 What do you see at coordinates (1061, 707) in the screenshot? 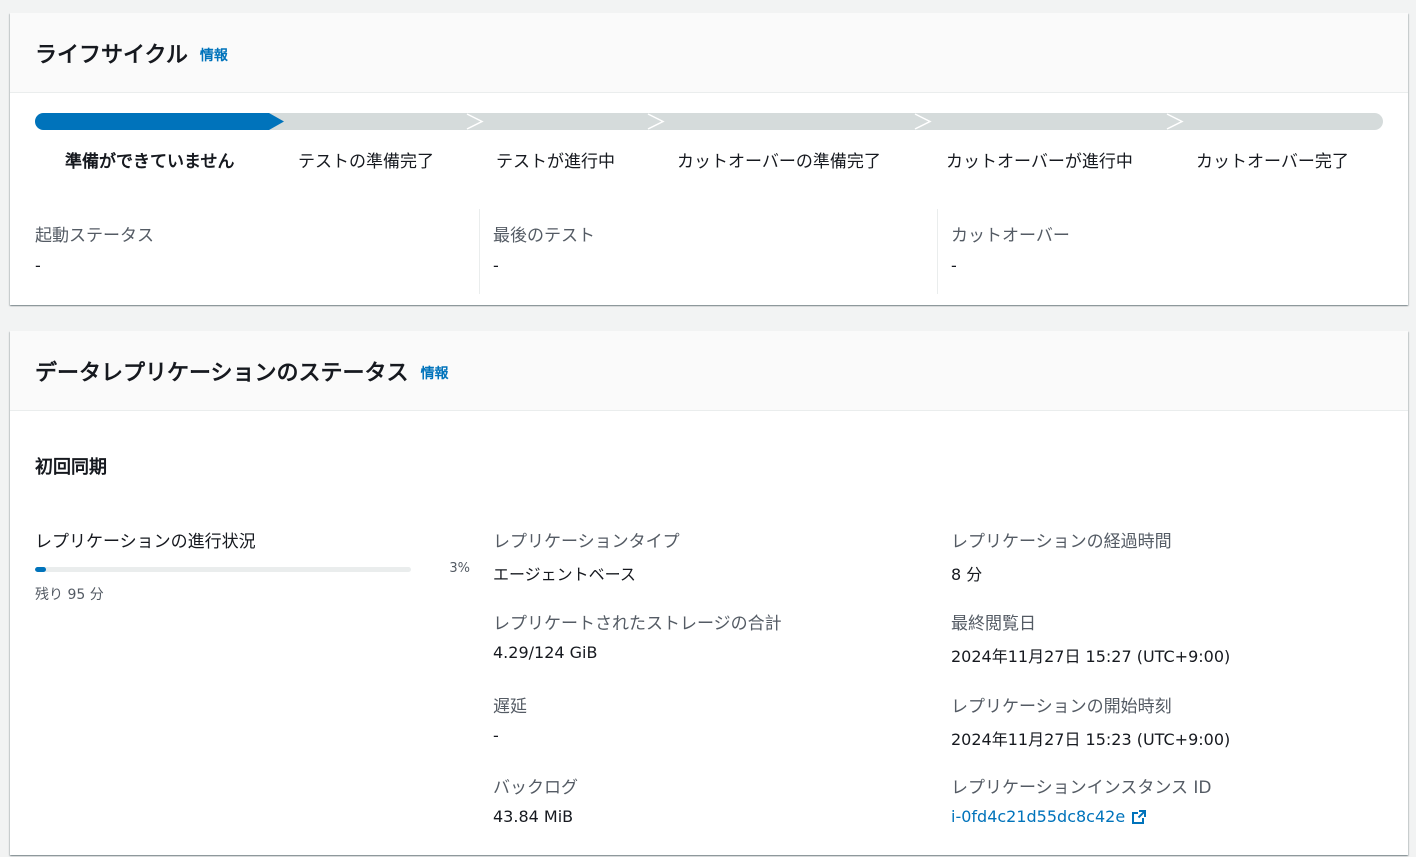
I see `replication-start-time-label: レプリケーションの開始時刻` at bounding box center [1061, 707].